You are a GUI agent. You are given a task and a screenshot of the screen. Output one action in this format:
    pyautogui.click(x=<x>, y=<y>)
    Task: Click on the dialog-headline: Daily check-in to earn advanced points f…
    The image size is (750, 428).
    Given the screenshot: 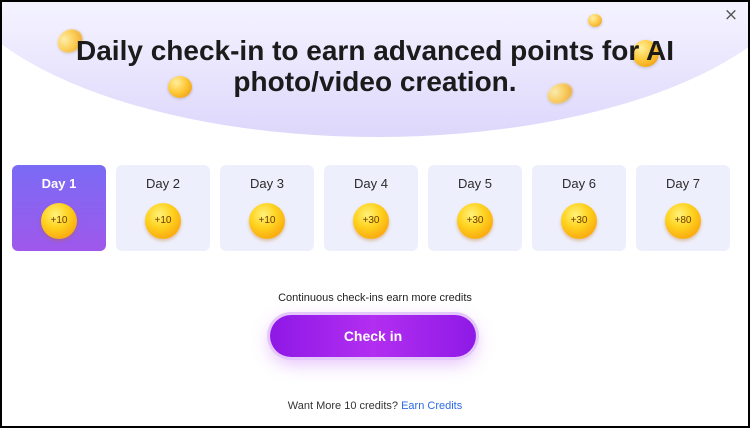 What is the action you would take?
    pyautogui.click(x=375, y=66)
    